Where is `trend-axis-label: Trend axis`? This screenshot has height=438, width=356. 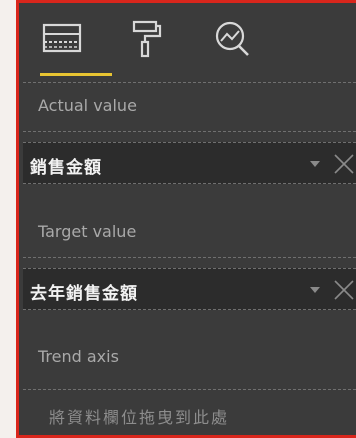
trend-axis-label: Trend axis is located at coordinates (78, 356).